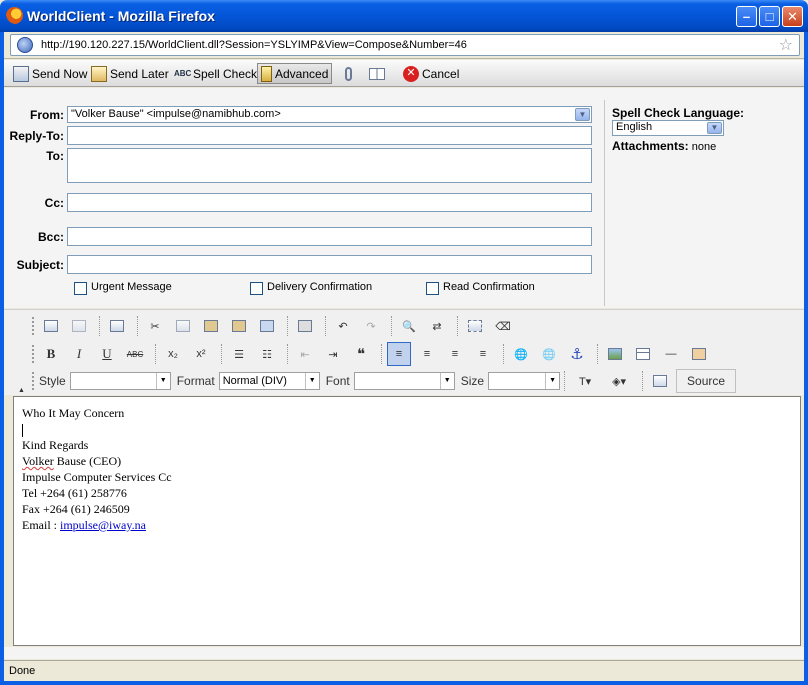 The image size is (808, 685). I want to click on underline-button: U, so click(107, 354).